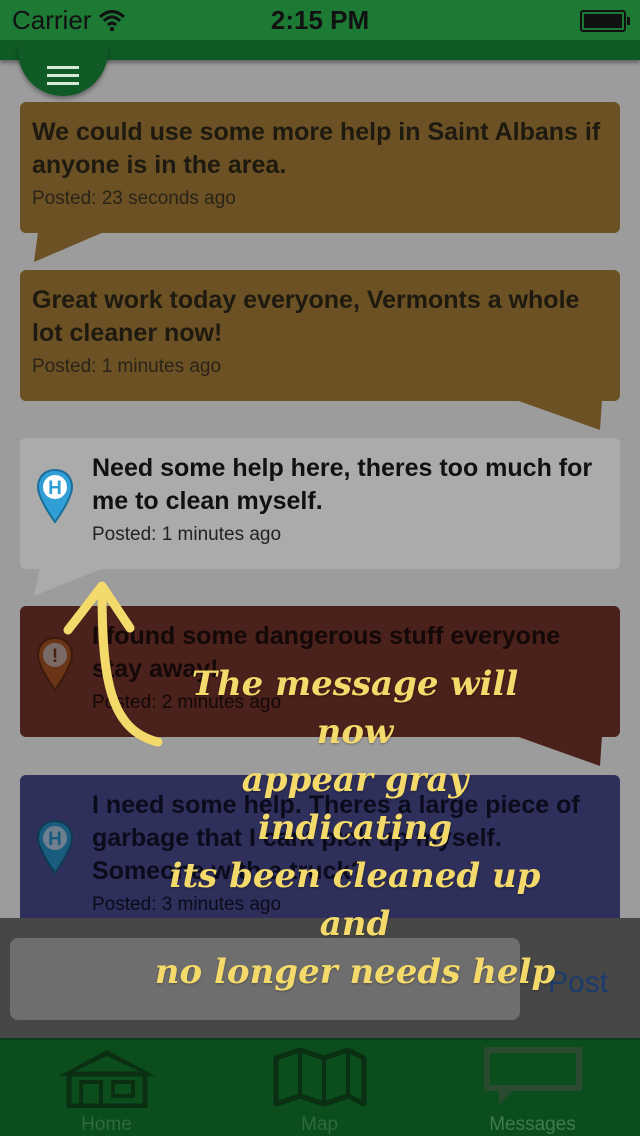 This screenshot has height=1136, width=640. I want to click on tab-home-label: Home, so click(106, 1124).